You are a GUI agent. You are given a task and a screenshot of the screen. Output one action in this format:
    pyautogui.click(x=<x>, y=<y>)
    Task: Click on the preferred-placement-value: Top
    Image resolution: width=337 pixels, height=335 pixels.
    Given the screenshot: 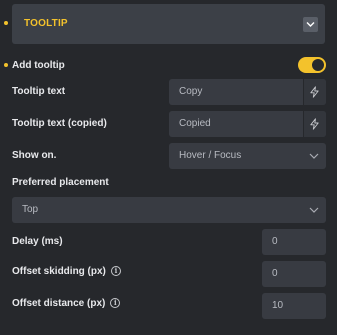 What is the action you would take?
    pyautogui.click(x=30, y=209)
    